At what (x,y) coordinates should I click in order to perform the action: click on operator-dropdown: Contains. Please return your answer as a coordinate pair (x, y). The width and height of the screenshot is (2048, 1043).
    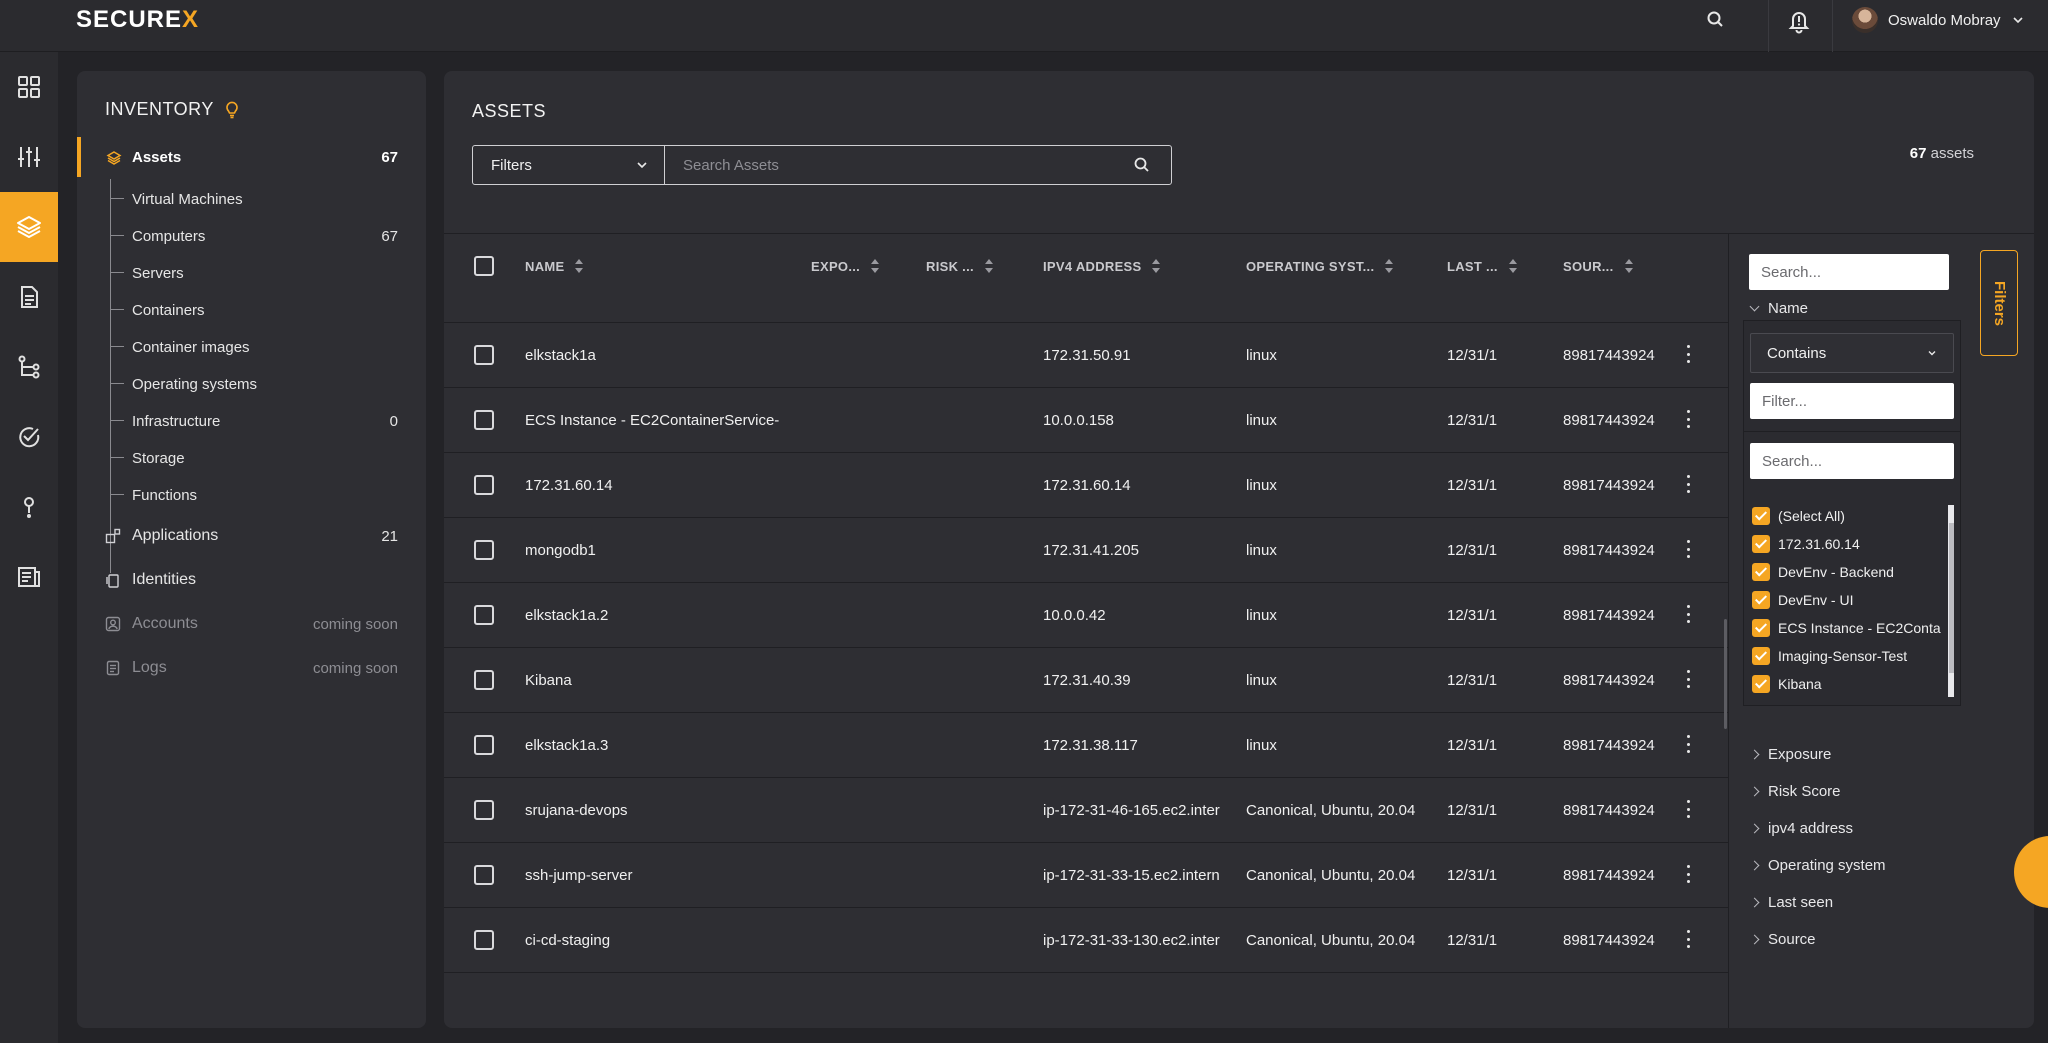
    Looking at the image, I should click on (1852, 353).